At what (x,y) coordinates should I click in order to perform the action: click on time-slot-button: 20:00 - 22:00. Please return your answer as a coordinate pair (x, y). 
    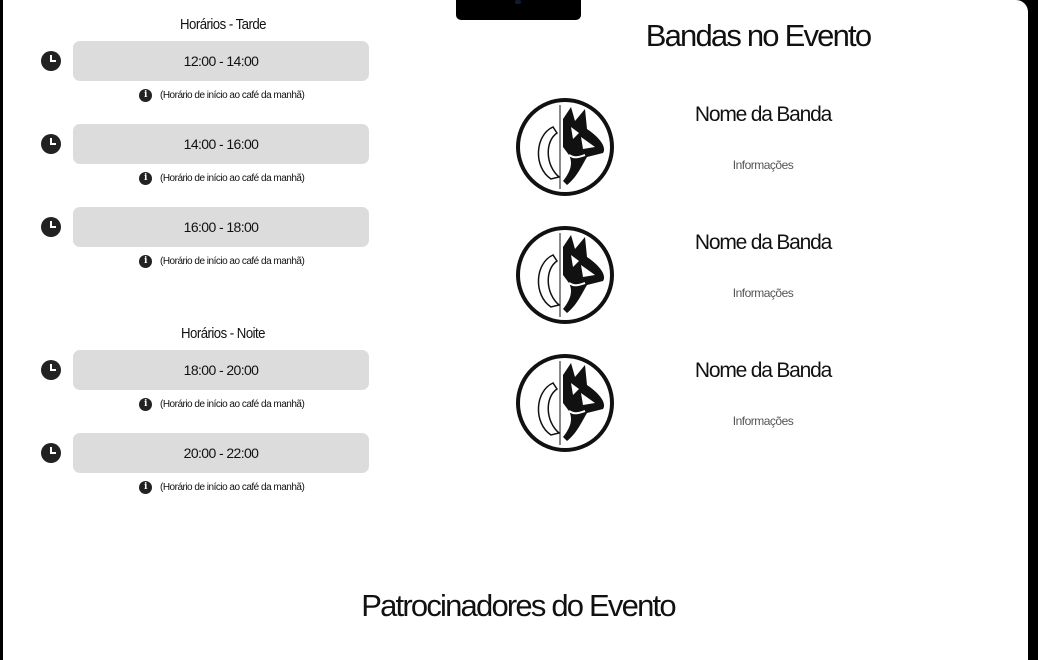
    Looking at the image, I should click on (221, 453).